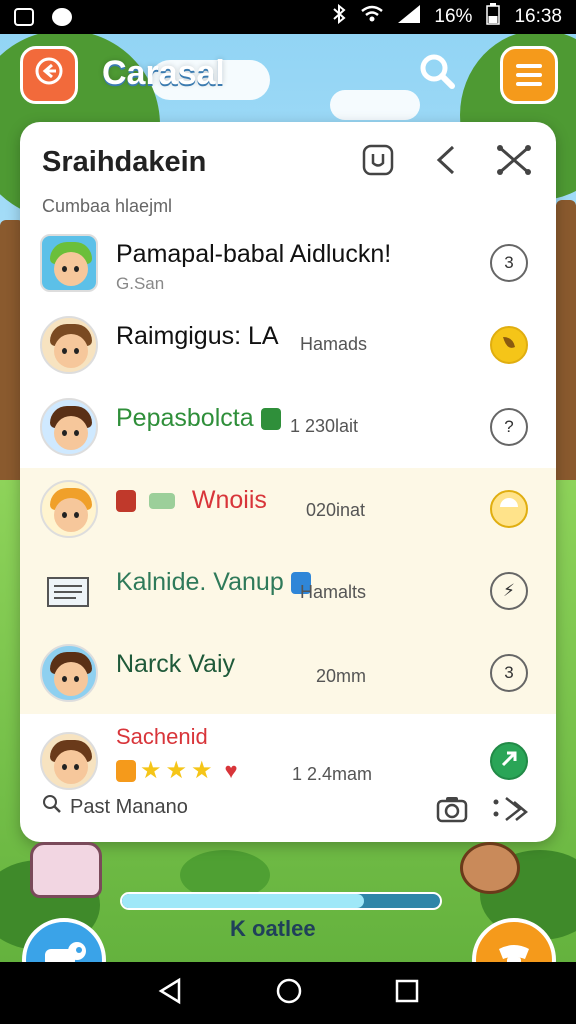  What do you see at coordinates (334, 344) in the screenshot?
I see `item-meta: Hamads` at bounding box center [334, 344].